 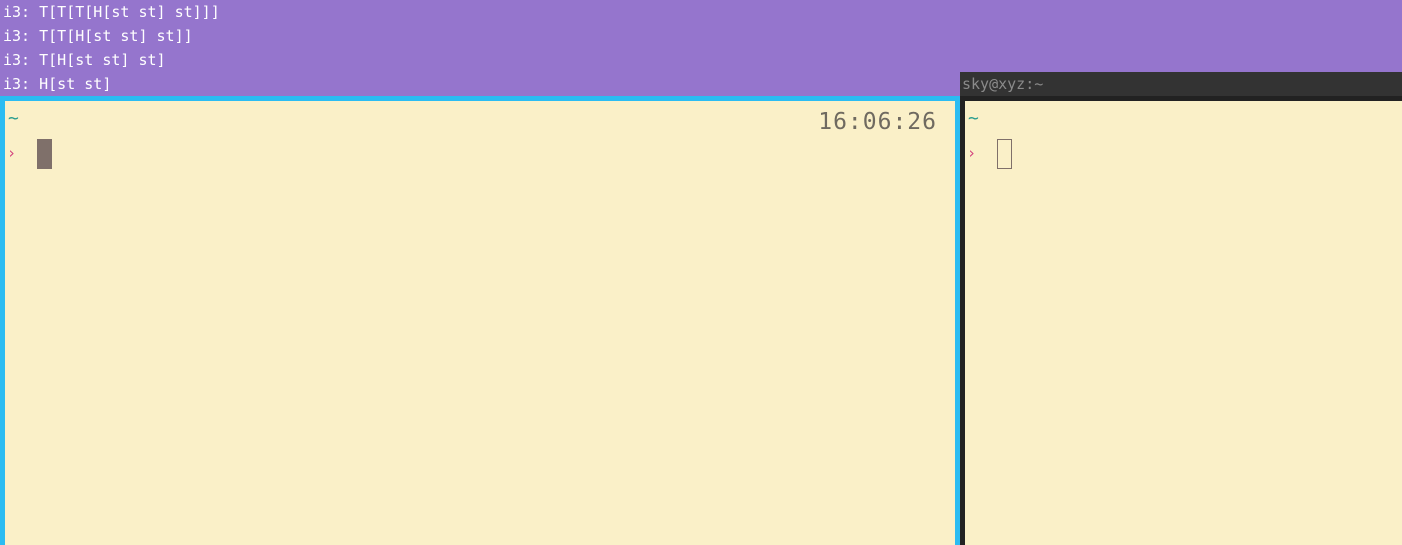 I want to click on right-terminal-titlebar: sky@xyz:~, so click(x=1181, y=84).